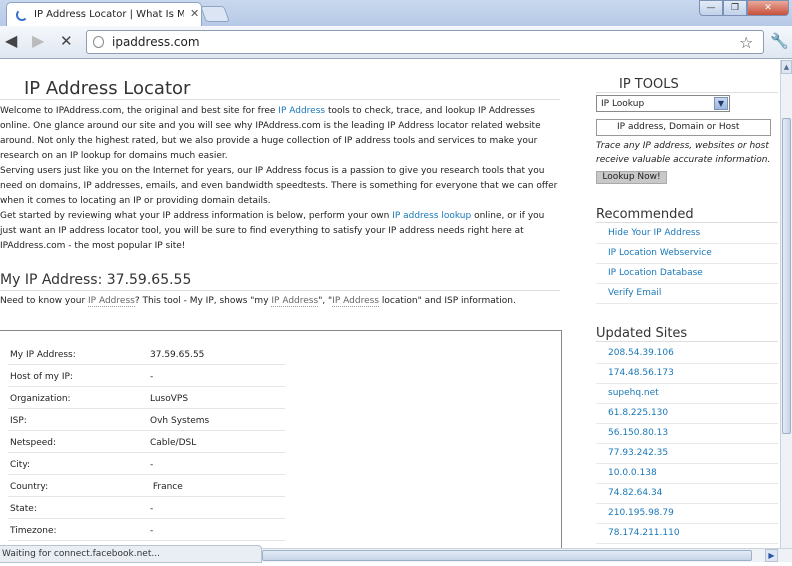 The height and width of the screenshot is (566, 792). What do you see at coordinates (687, 474) in the screenshot?
I see `updated-site-item: 10.0.0.138` at bounding box center [687, 474].